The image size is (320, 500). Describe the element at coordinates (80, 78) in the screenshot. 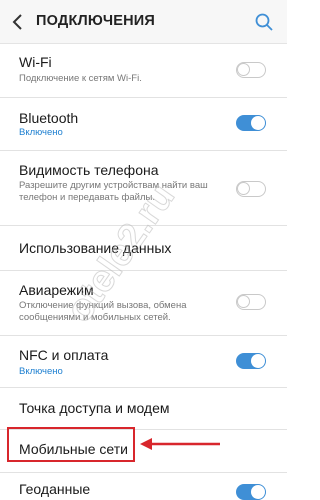

I see `setting-subtitle: Подключение к сетям Wi-Fi.` at that location.